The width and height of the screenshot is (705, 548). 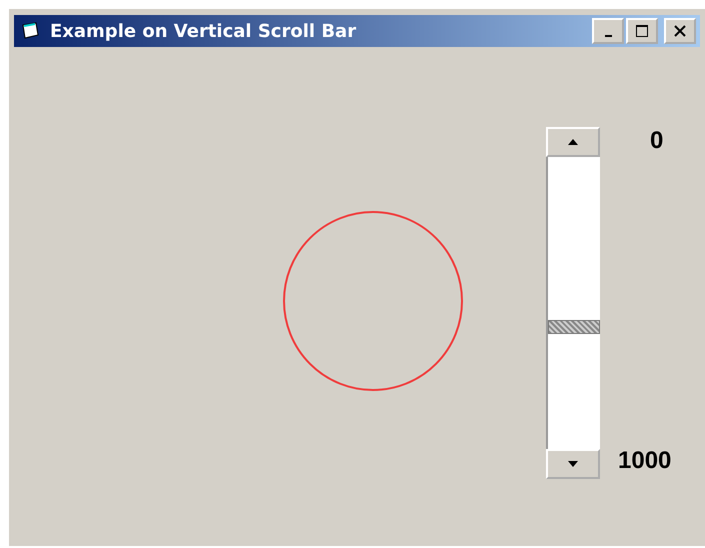 What do you see at coordinates (657, 141) in the screenshot?
I see `min-value-label: 0` at bounding box center [657, 141].